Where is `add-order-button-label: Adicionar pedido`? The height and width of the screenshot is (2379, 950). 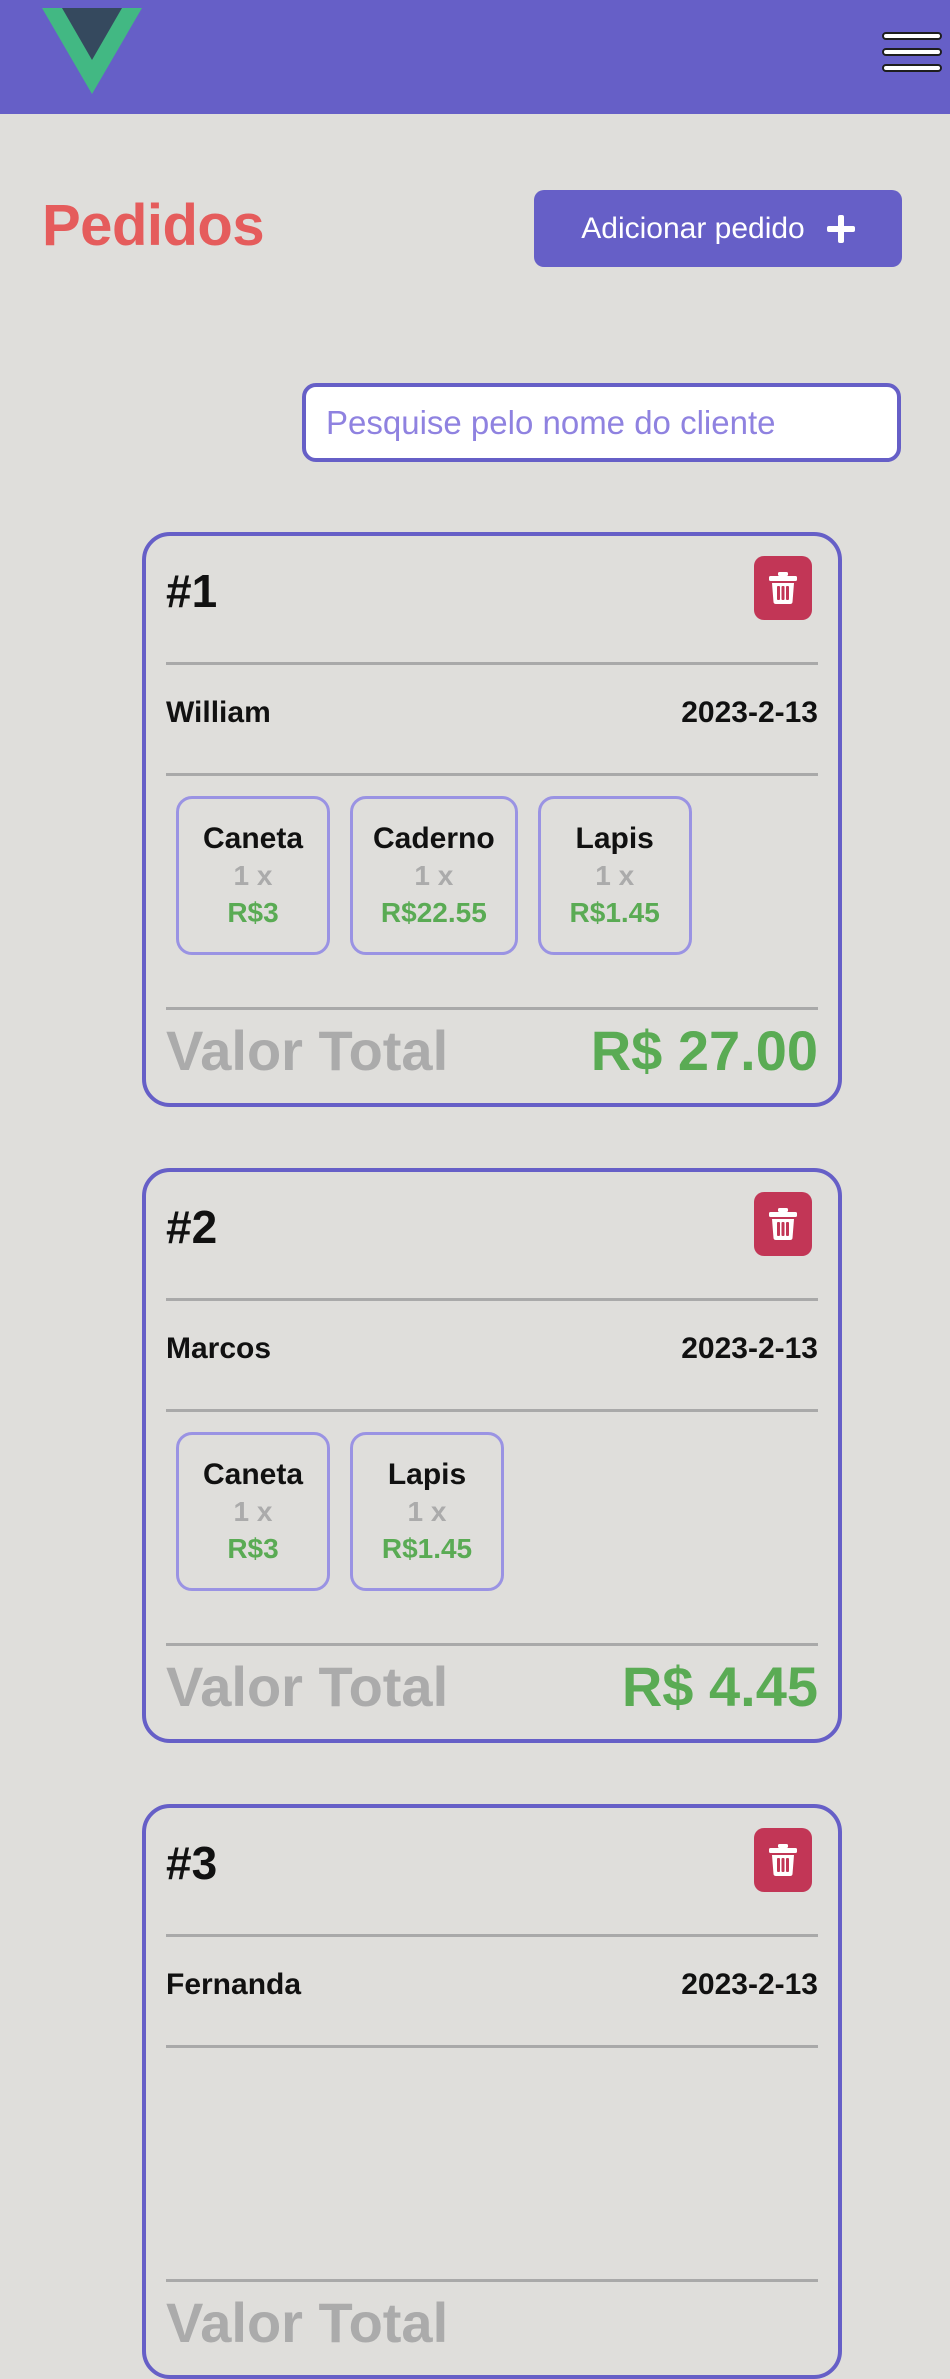 add-order-button-label: Adicionar pedido is located at coordinates (693, 228).